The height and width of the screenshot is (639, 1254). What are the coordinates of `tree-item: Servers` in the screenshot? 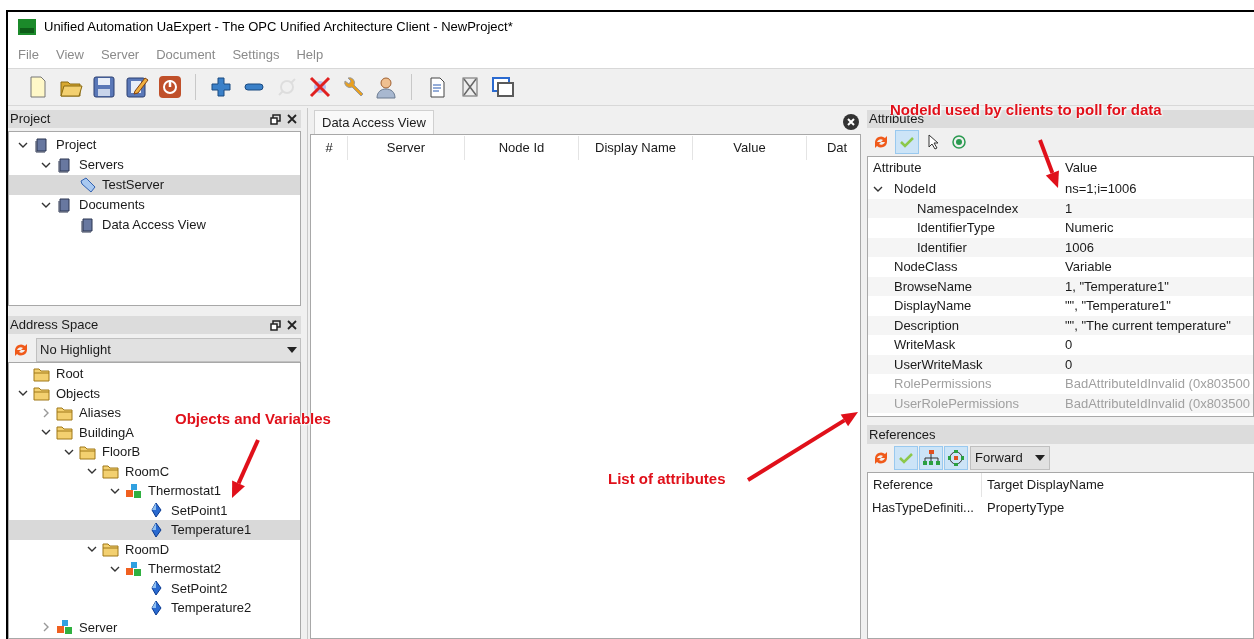 It's located at (68, 165).